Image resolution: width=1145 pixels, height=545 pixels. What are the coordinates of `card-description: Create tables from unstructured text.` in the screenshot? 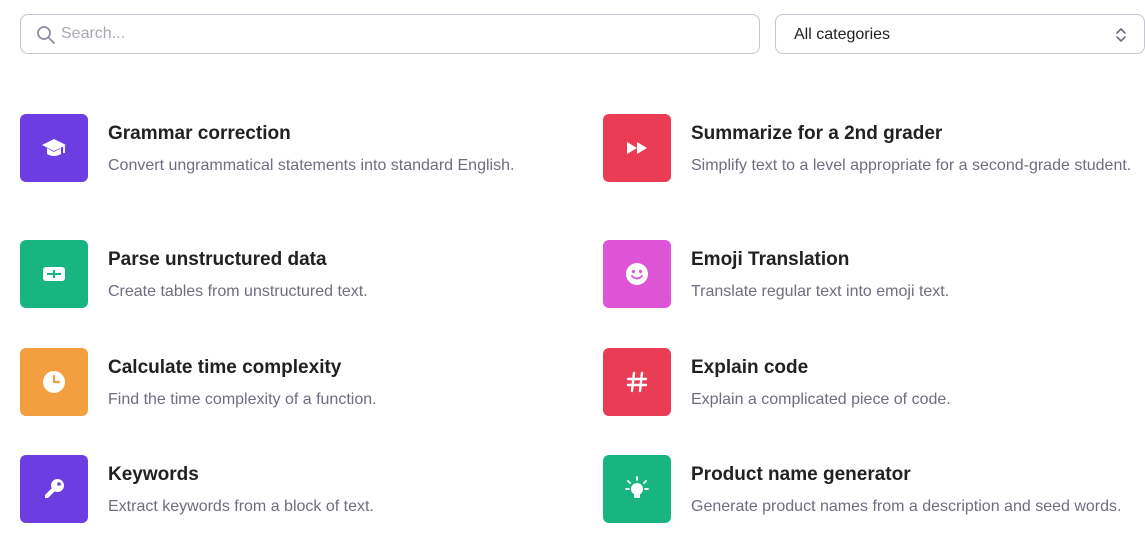 It's located at (238, 291).